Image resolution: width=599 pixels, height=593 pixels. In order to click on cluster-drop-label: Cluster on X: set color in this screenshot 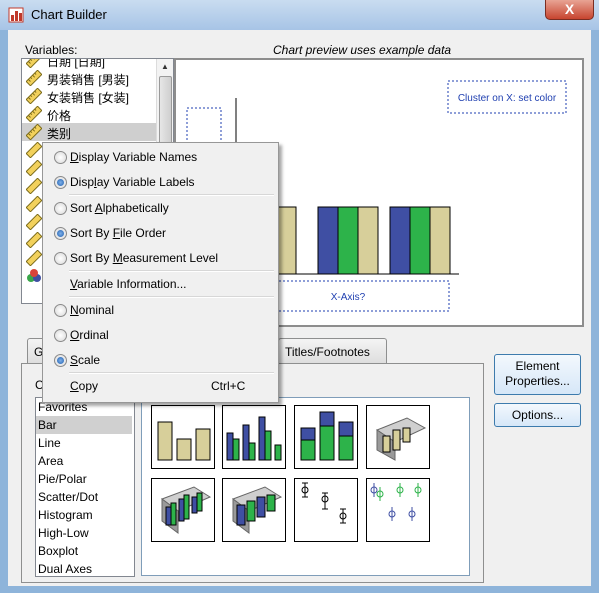, I will do `click(507, 98)`.